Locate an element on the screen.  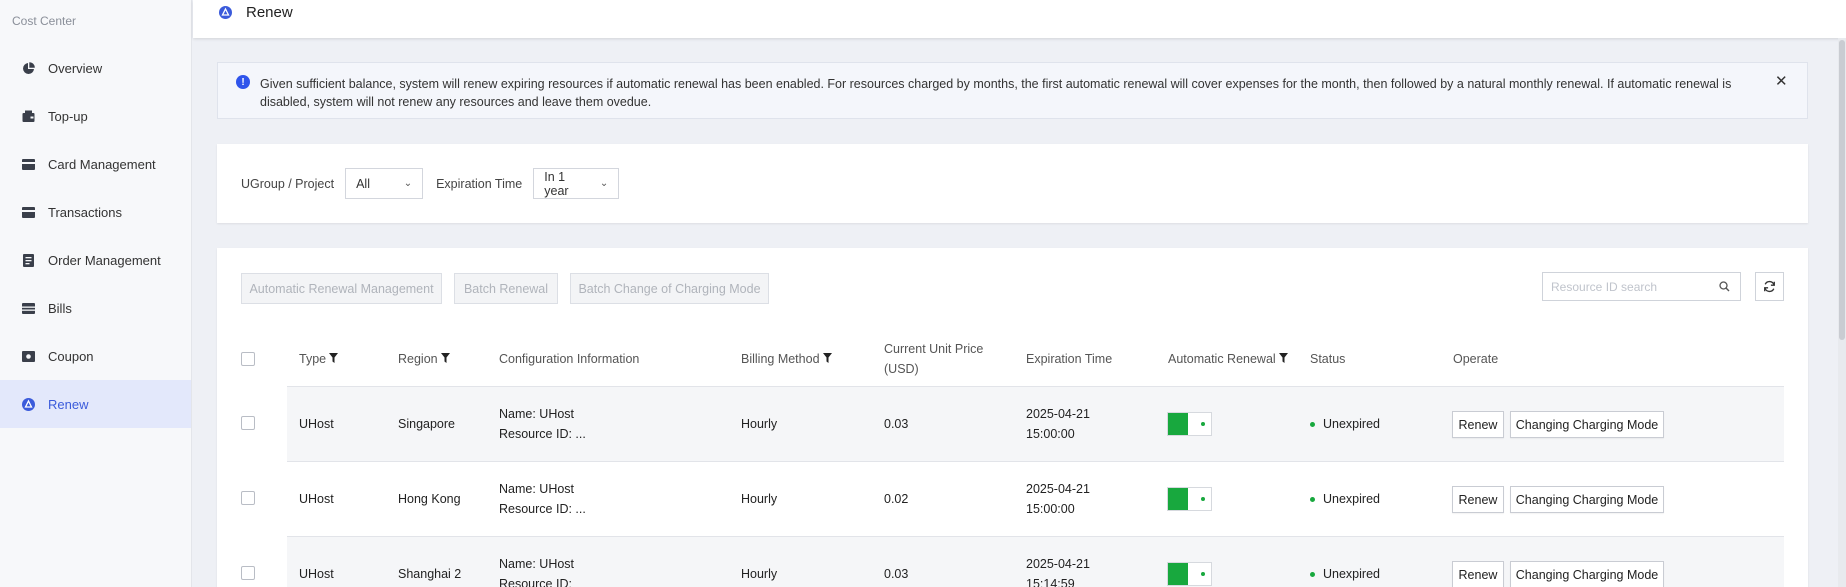
column-automatic-renewal: Automatic Renewal is located at coordinates (1228, 359).